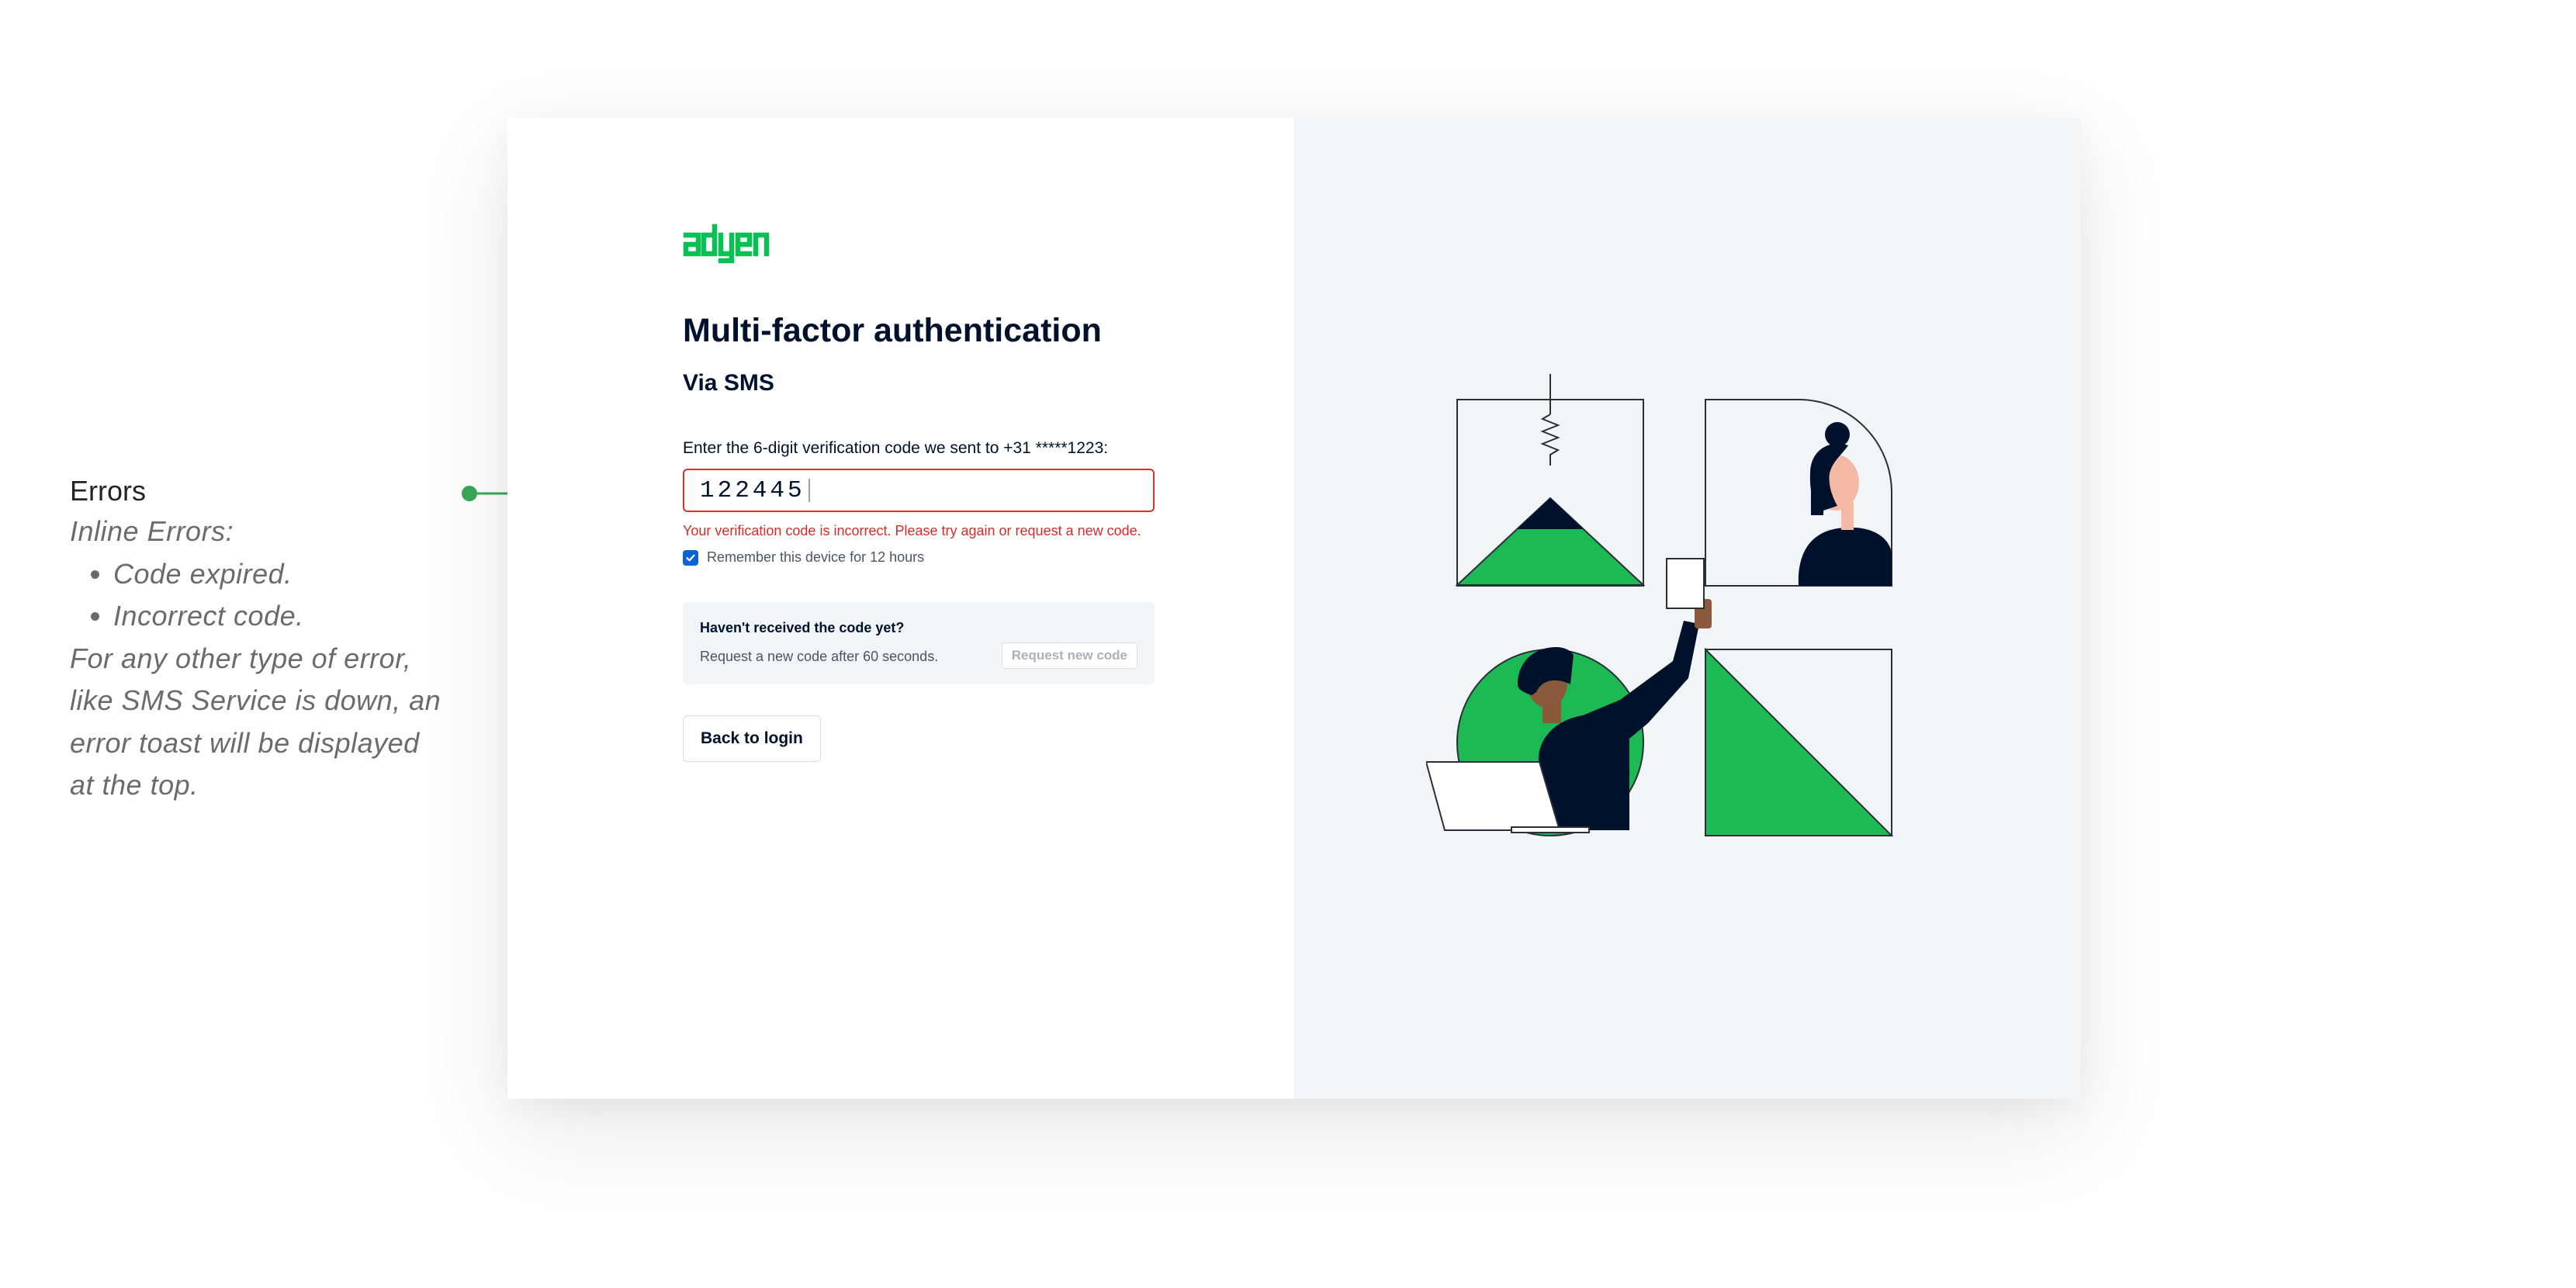 The image size is (2576, 1288). Describe the element at coordinates (1569, 697) in the screenshot. I see `laptop-user` at that location.